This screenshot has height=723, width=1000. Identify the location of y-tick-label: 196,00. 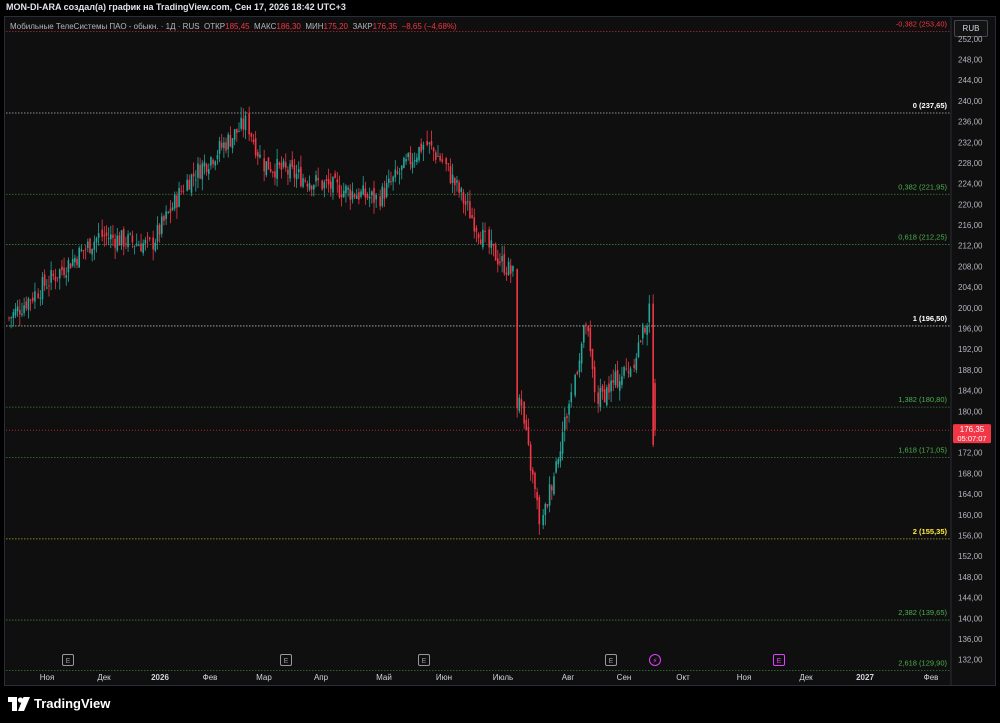
(970, 329).